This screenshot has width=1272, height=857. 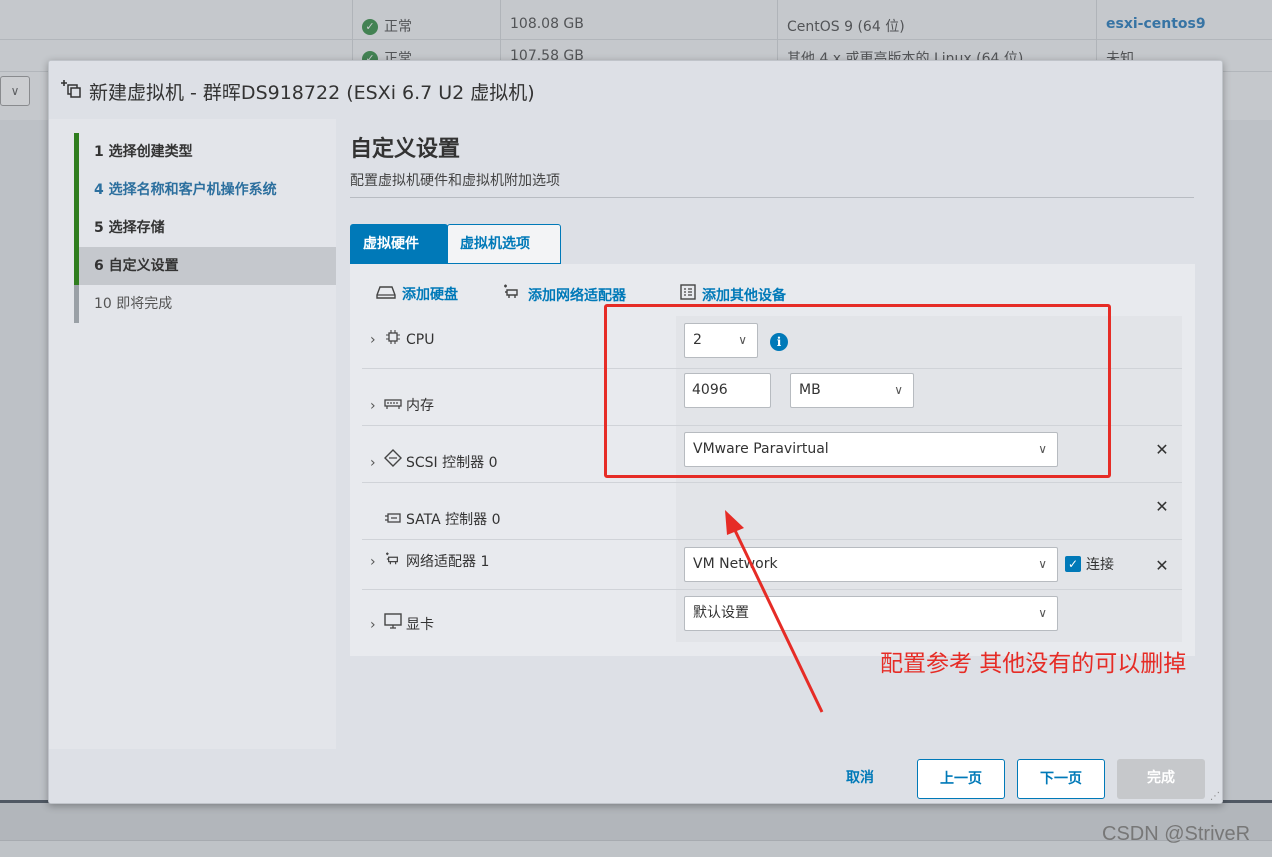 What do you see at coordinates (688, 294) in the screenshot?
I see `device-list-icon` at bounding box center [688, 294].